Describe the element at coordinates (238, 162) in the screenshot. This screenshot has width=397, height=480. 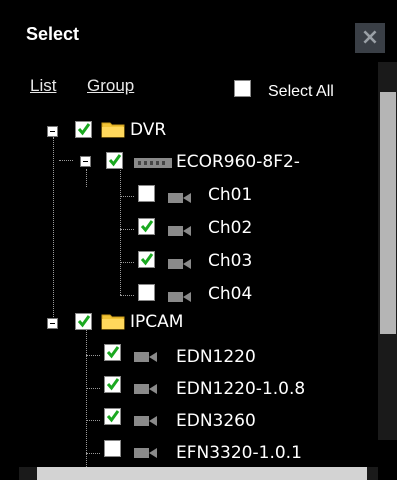
I see `tree-label-device: ECOR960-8F2-` at that location.